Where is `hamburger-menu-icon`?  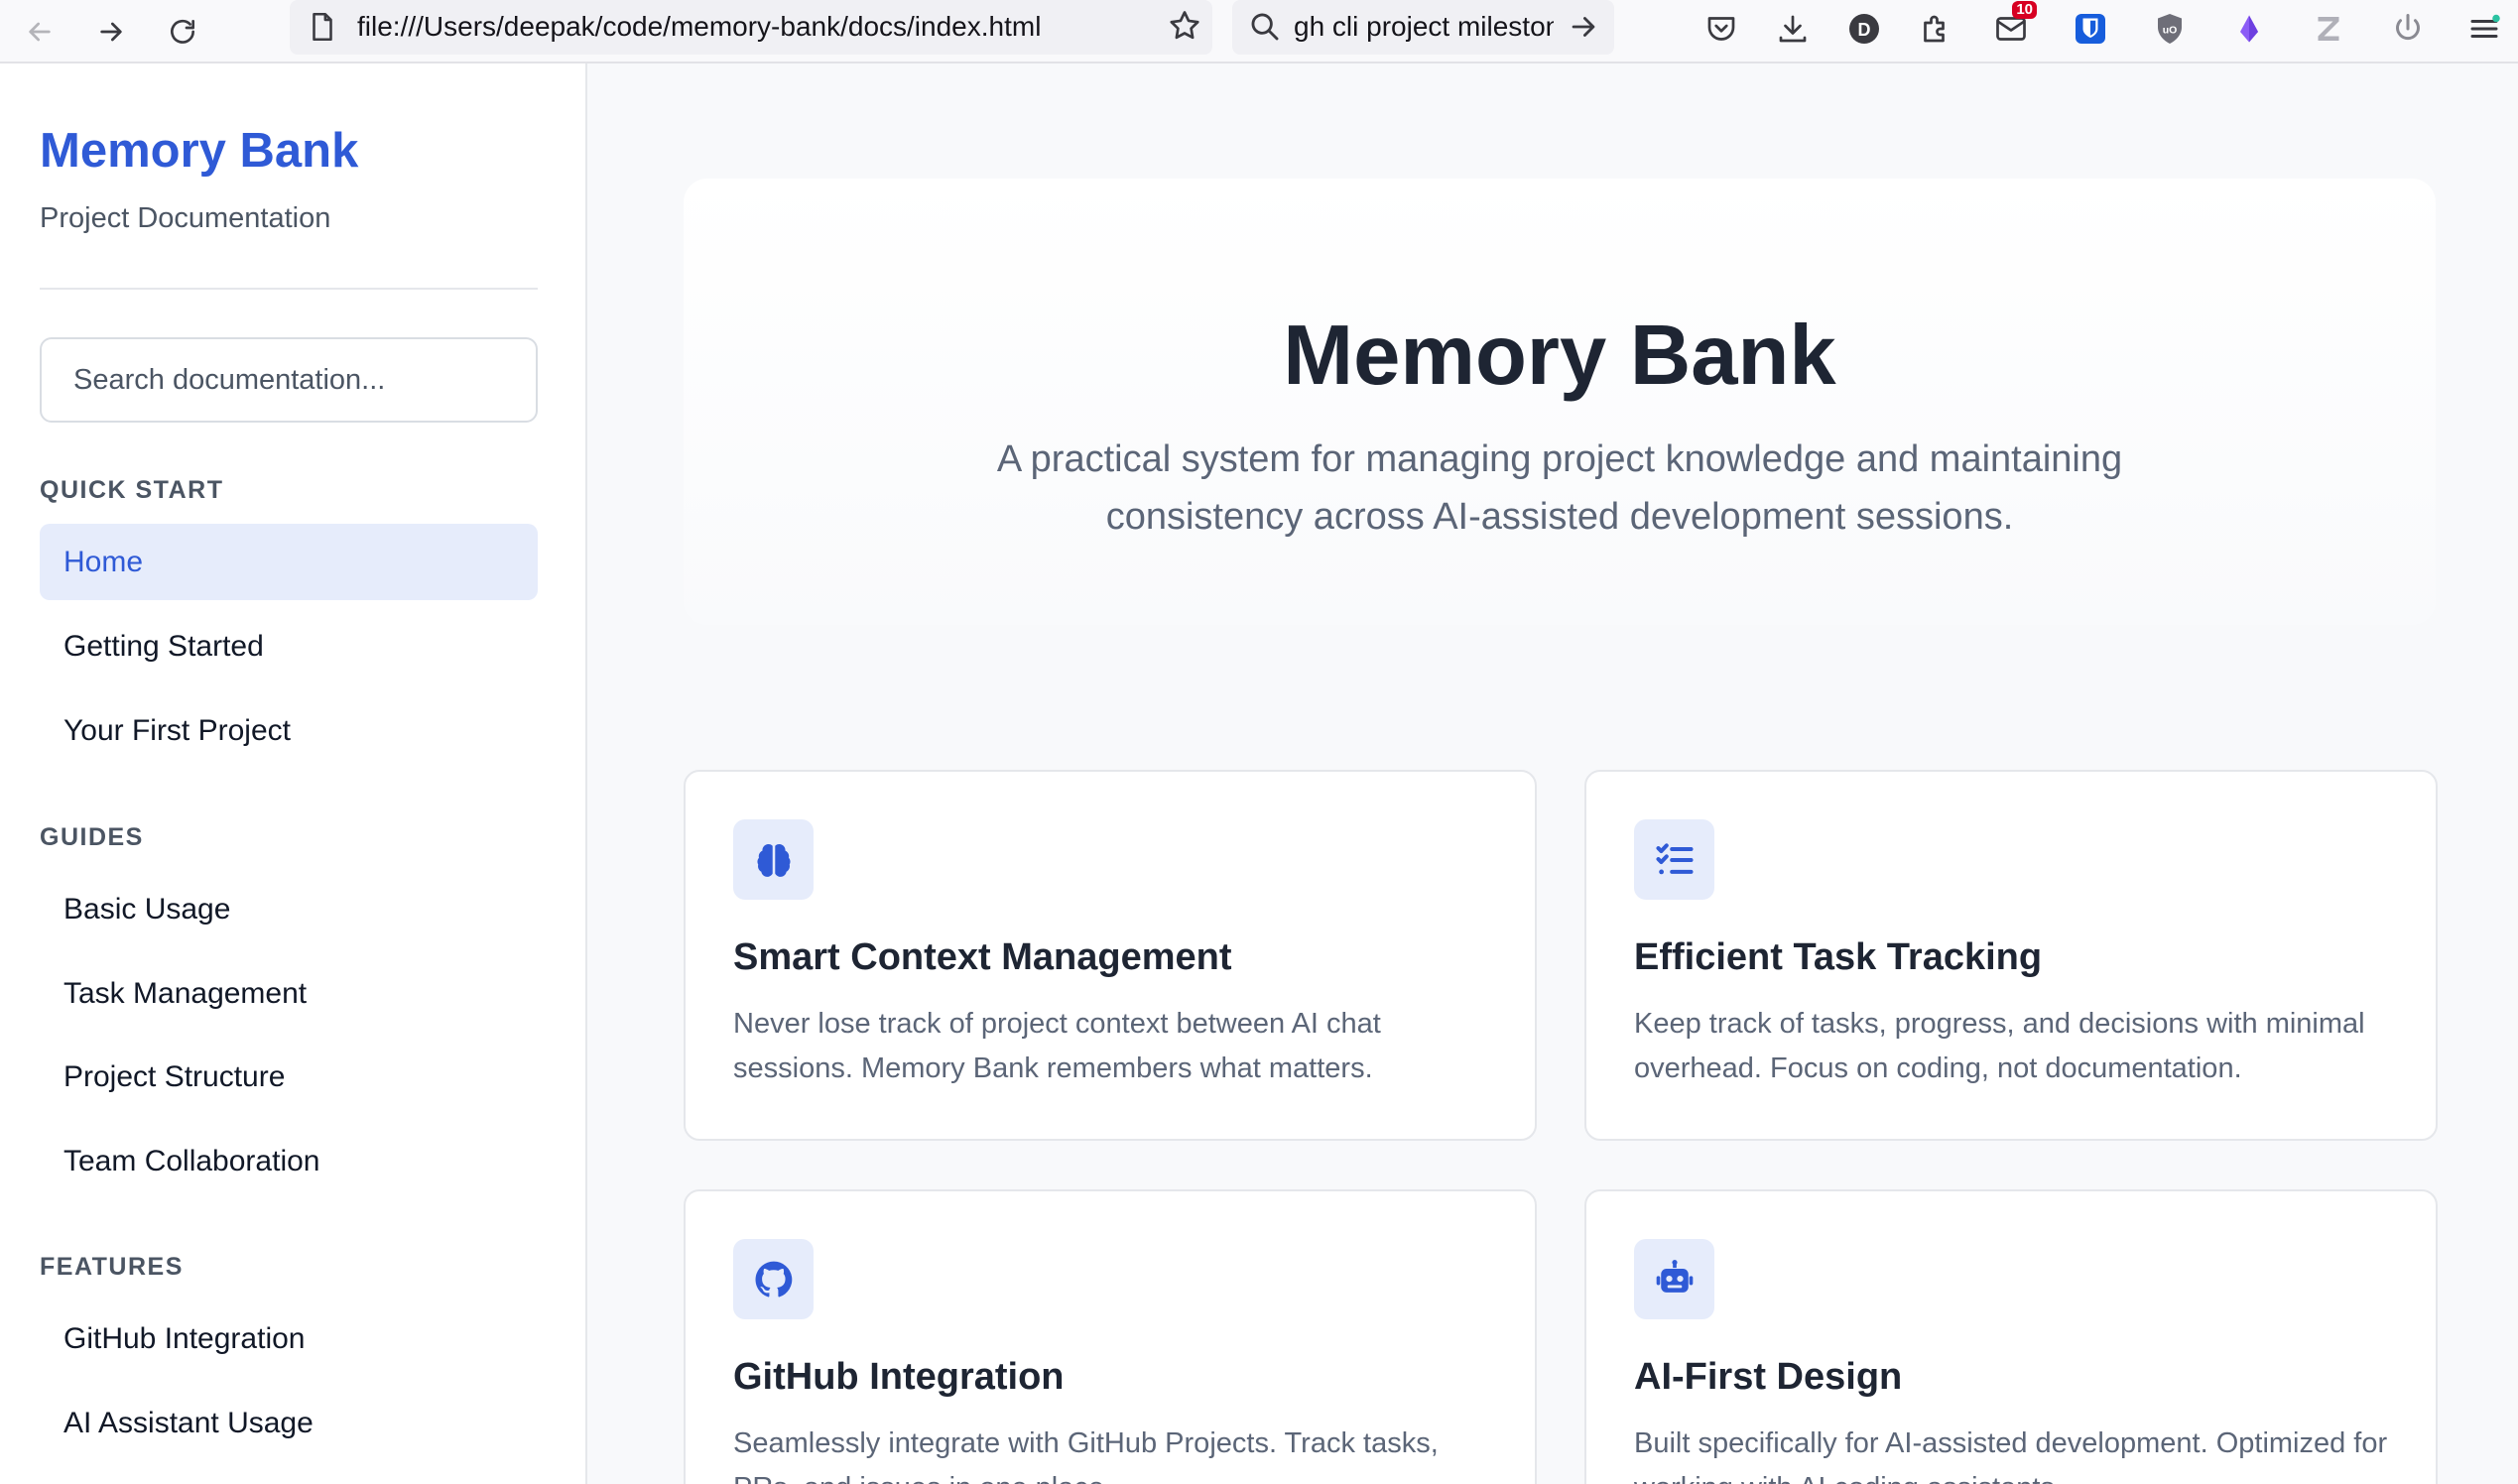
hamburger-menu-icon is located at coordinates (2485, 26).